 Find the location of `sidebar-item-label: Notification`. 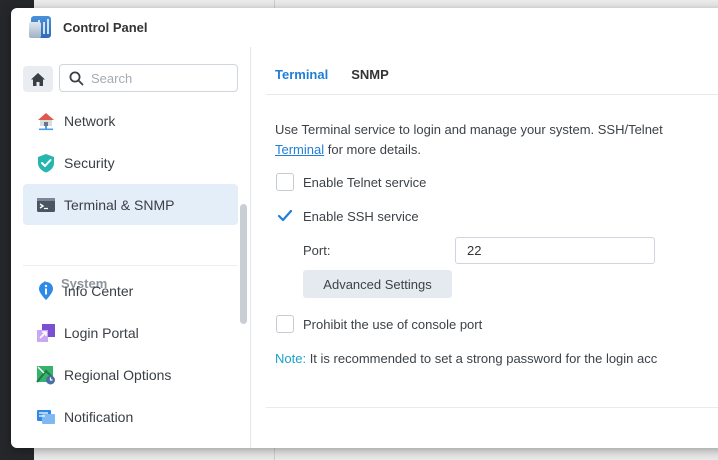

sidebar-item-label: Notification is located at coordinates (99, 417).